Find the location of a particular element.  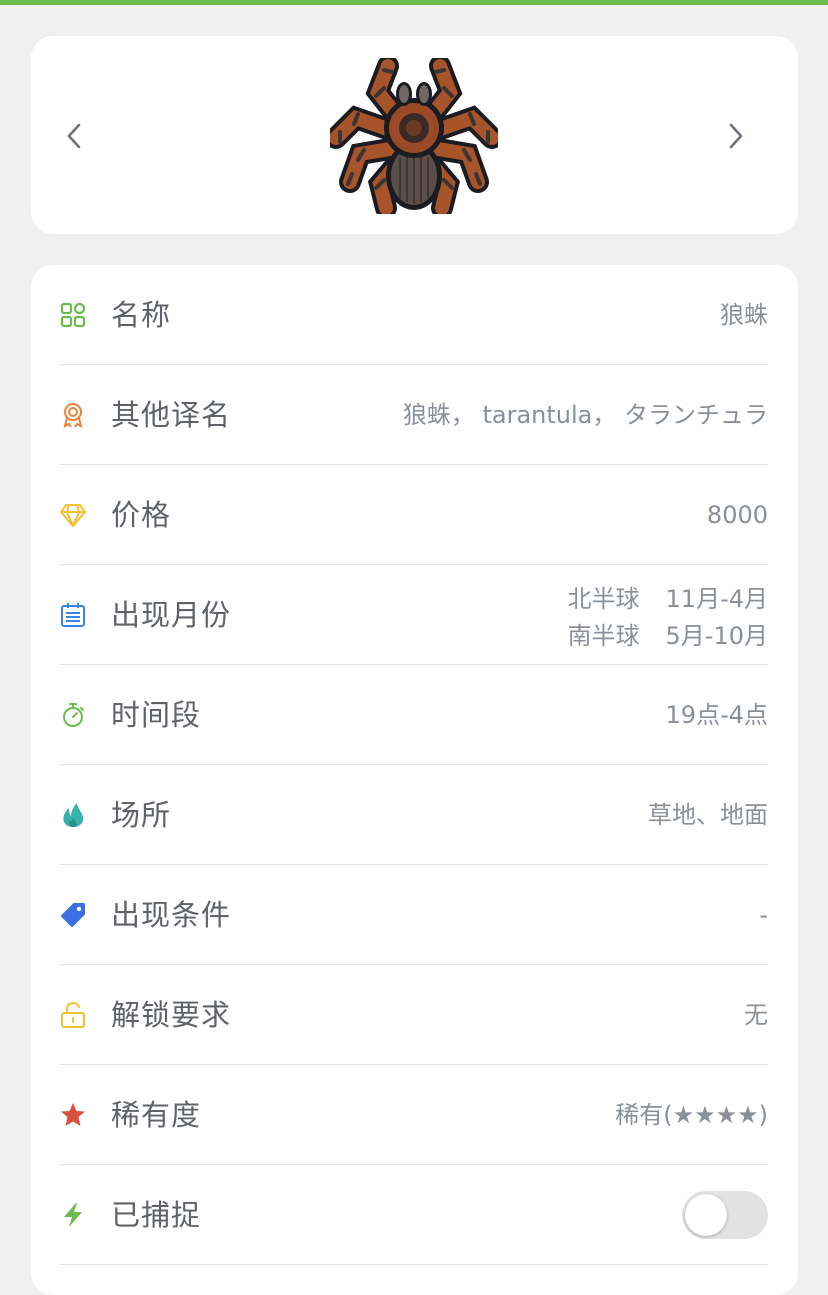

detail-label: 出现条件 is located at coordinates (171, 915).